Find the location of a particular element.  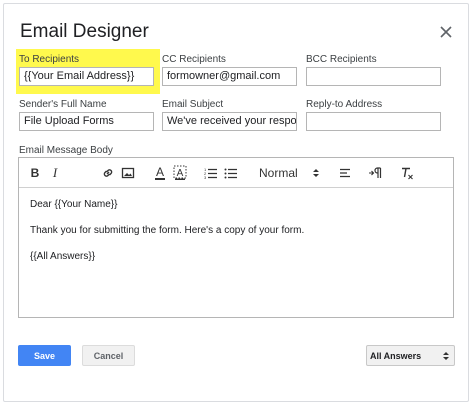

text-direction-icon is located at coordinates (376, 173).